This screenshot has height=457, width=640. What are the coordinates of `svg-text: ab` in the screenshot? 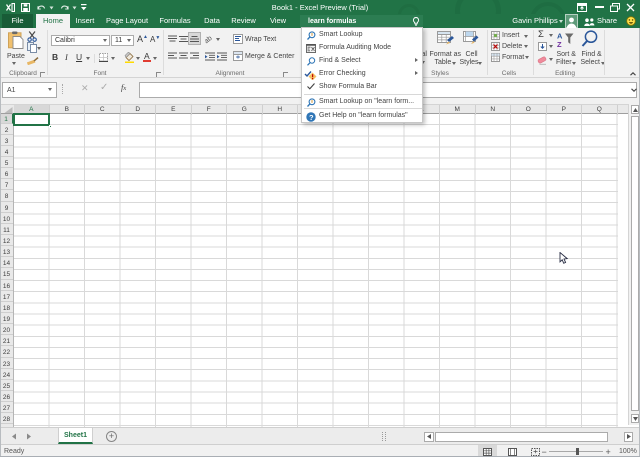 It's located at (209, 38).